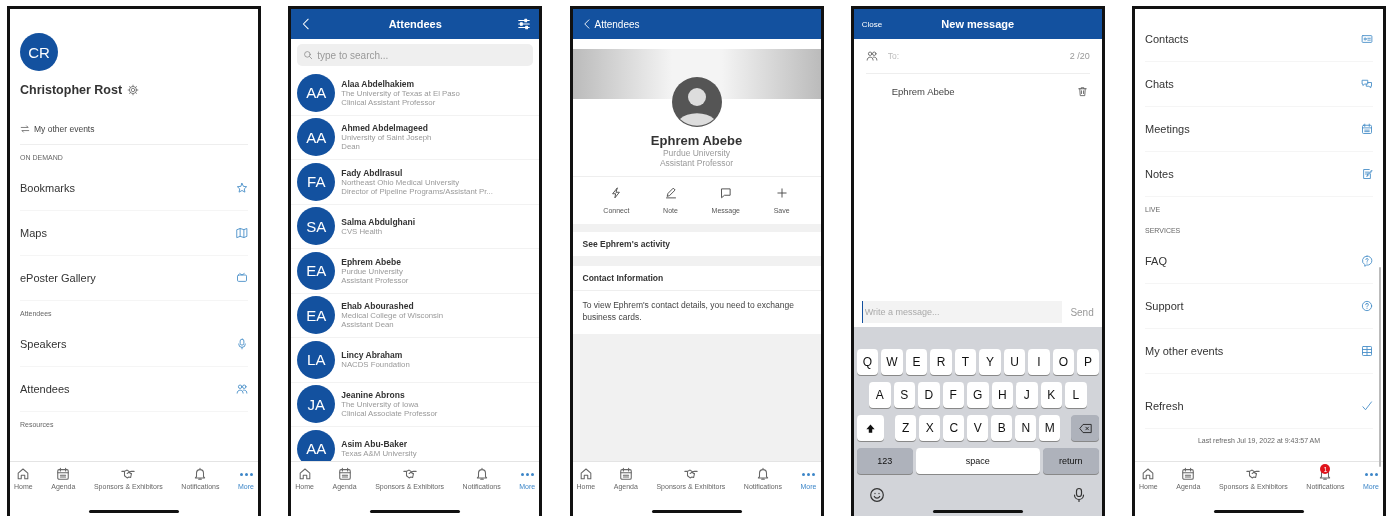 The width and height of the screenshot is (1393, 516). I want to click on menu-item: Speakers, so click(134, 344).